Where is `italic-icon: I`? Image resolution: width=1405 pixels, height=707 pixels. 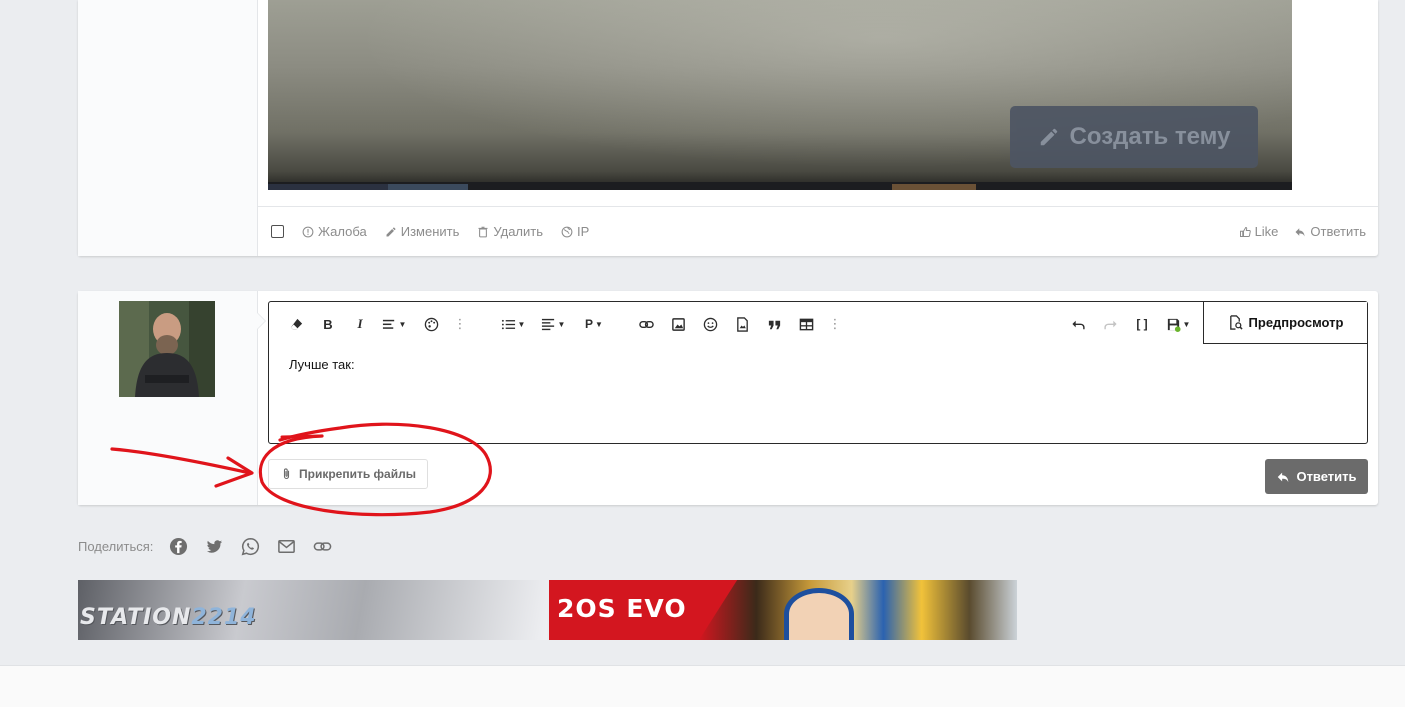
italic-icon: I is located at coordinates (360, 323).